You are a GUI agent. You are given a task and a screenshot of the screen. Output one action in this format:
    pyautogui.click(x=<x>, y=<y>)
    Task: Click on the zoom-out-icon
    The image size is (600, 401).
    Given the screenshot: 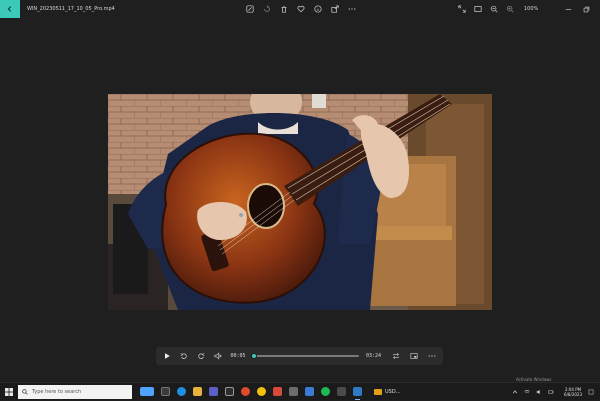 What is the action you would take?
    pyautogui.click(x=494, y=9)
    